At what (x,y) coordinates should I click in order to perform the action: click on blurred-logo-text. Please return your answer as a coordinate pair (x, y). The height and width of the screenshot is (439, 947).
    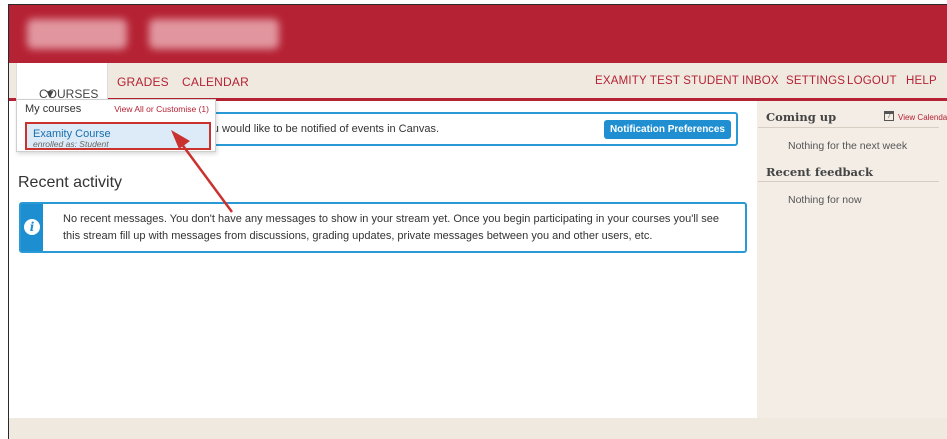
    Looking at the image, I should click on (214, 34).